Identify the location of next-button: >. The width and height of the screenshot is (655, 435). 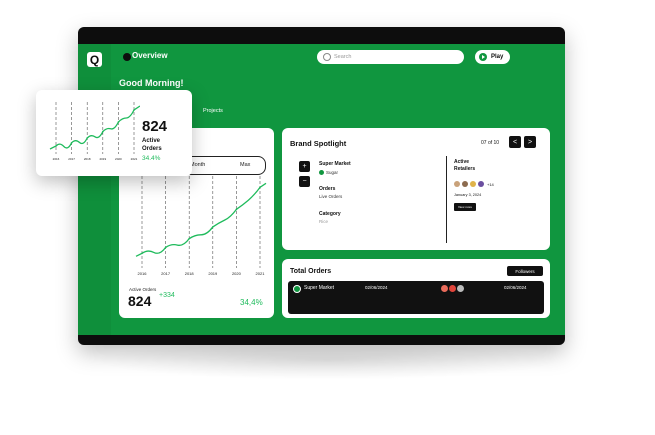
(530, 142).